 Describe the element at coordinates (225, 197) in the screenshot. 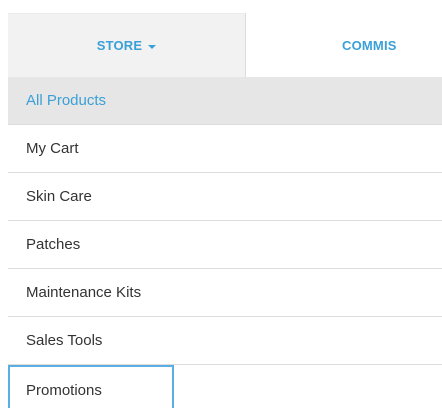

I see `menu-item-skin-care: Skin Care` at that location.